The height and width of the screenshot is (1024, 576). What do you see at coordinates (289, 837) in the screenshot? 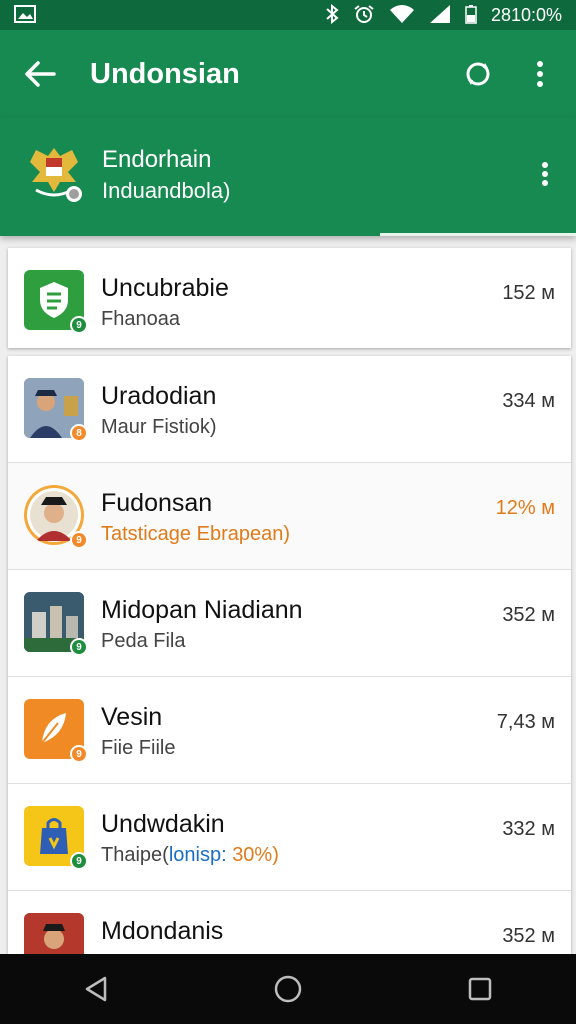
I see `list-item: 9 Undwdakin Thaipe(lonisp: 30%) 332 м` at bounding box center [289, 837].